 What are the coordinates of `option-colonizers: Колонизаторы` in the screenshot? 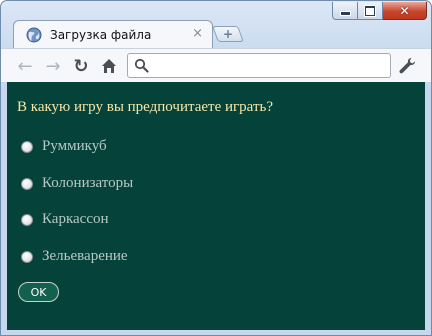 It's located at (77, 183).